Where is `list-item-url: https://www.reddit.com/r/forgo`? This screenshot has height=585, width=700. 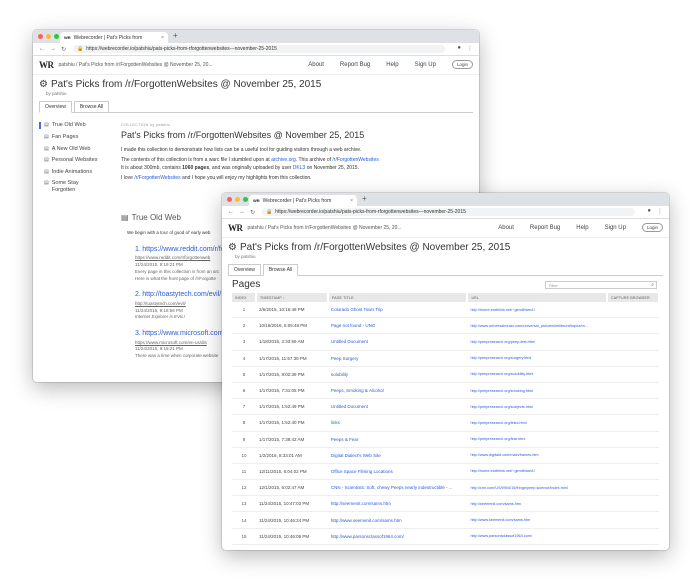 list-item-url: https://www.reddit.com/r/forgo is located at coordinates (188, 249).